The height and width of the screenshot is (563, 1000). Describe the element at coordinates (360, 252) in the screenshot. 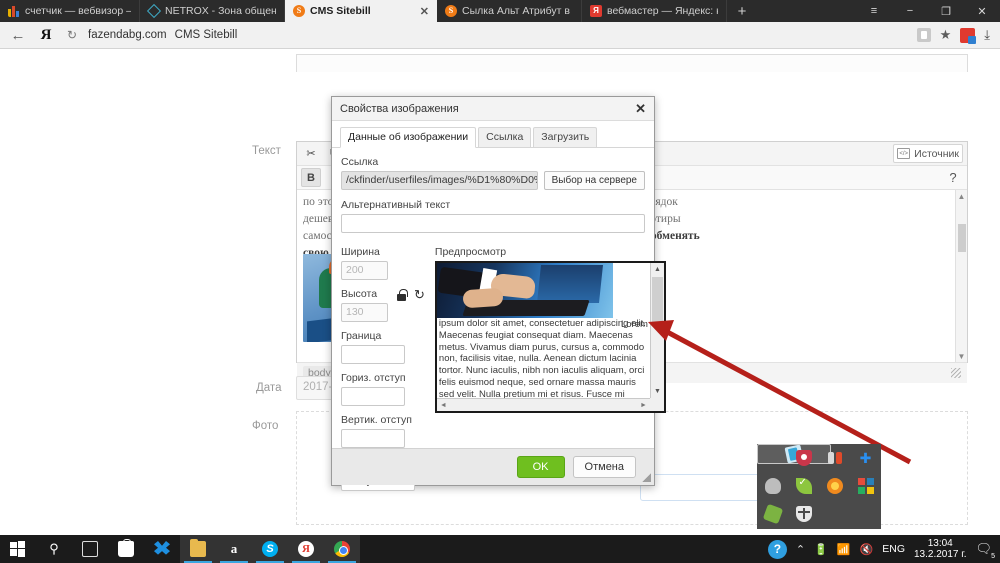

I see `width-label: Ширина` at that location.